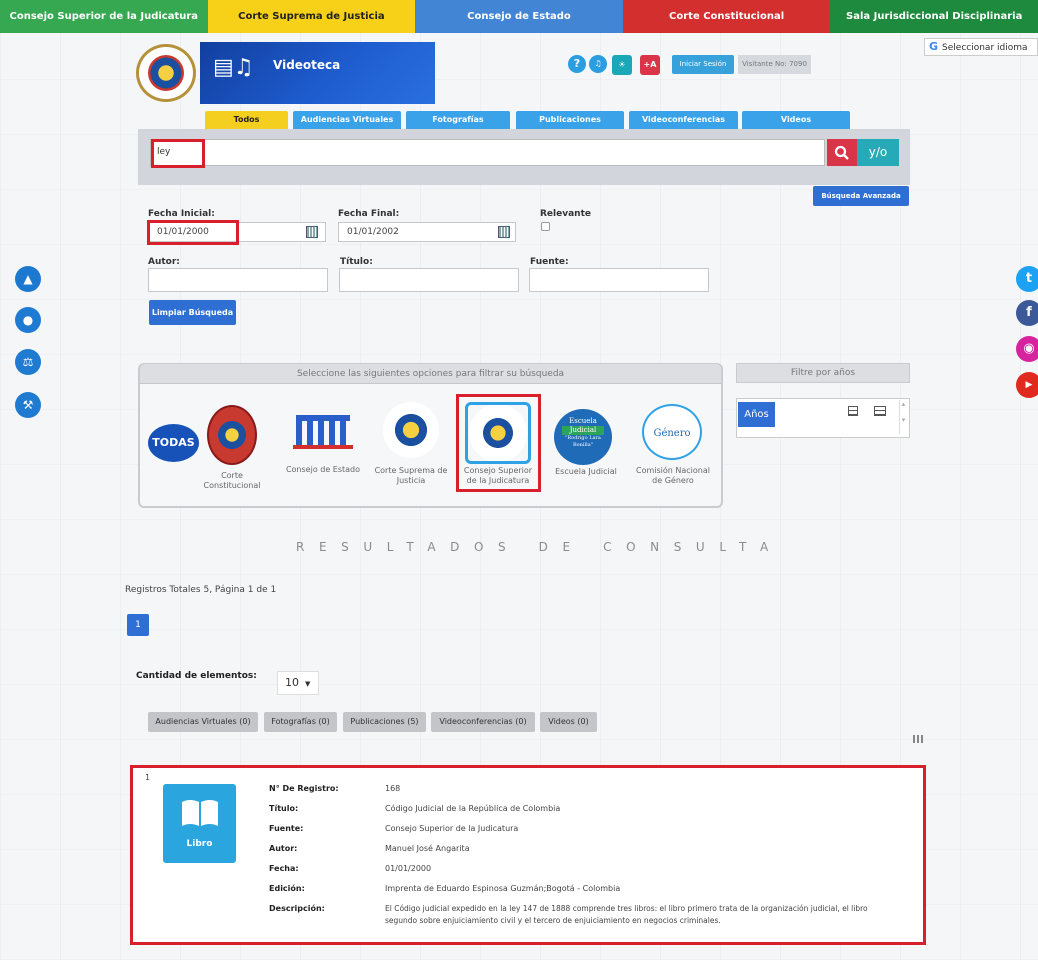 Image resolution: width=1038 pixels, height=960 pixels. Describe the element at coordinates (311, 16) in the screenshot. I see `nav-corte-suprema: Corte Suprema de Justicia` at that location.